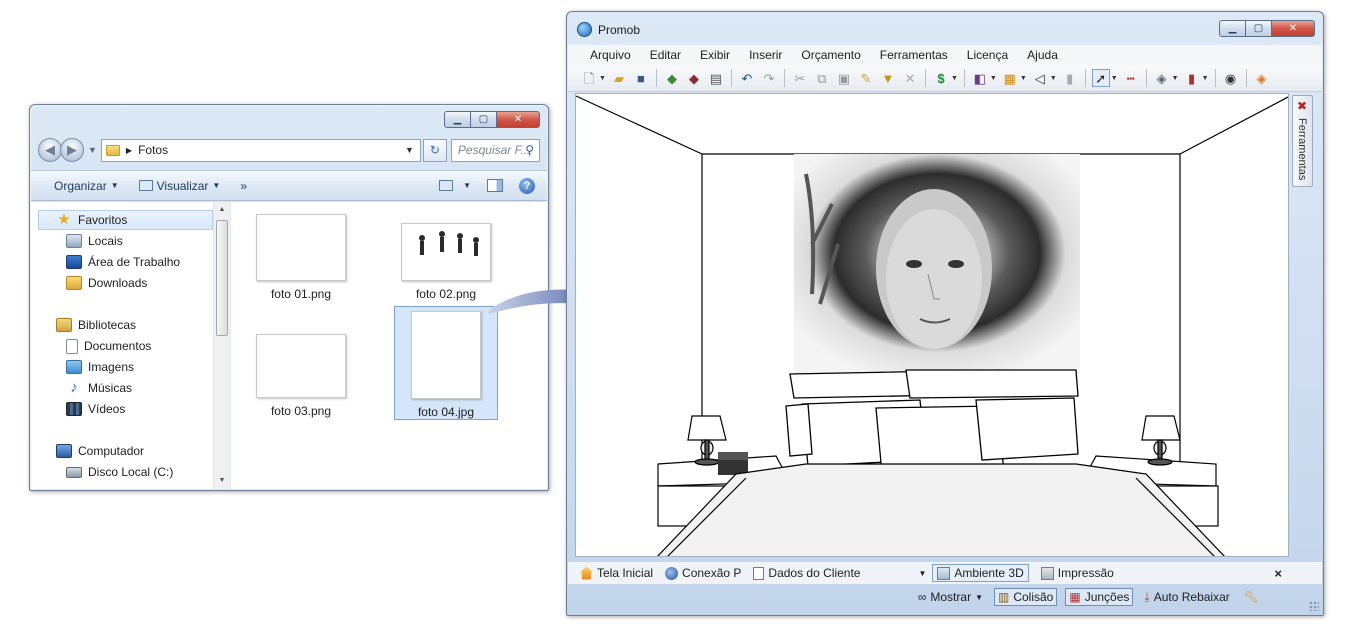  Describe the element at coordinates (1192, 78) in the screenshot. I see `elevation-icon: ▮` at that location.